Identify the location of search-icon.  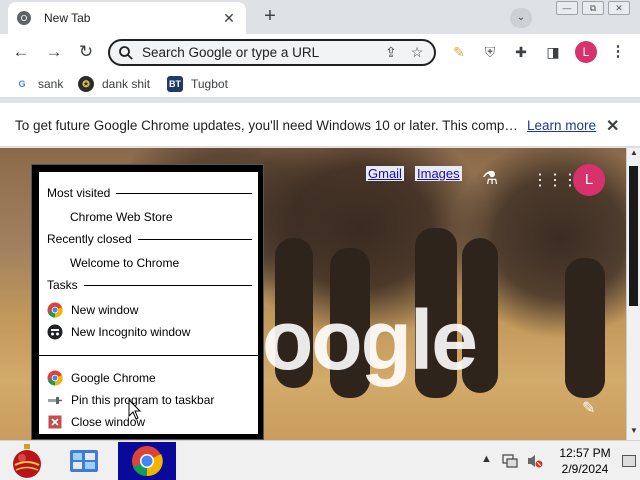
(126, 52).